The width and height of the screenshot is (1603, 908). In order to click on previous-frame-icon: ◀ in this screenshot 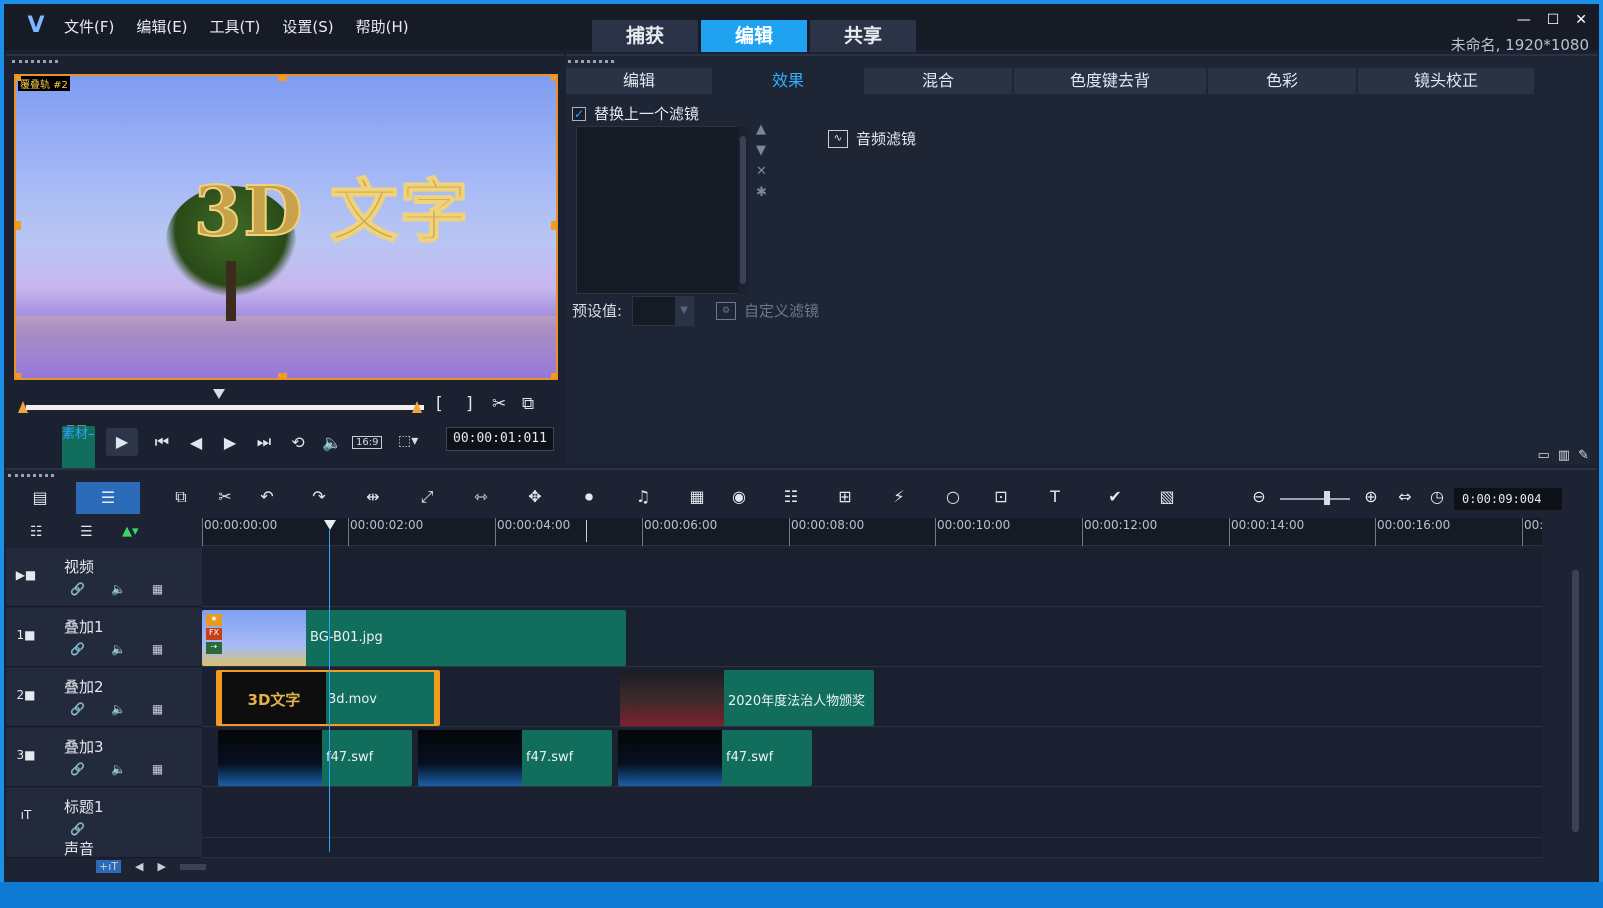, I will do `click(196, 442)`.